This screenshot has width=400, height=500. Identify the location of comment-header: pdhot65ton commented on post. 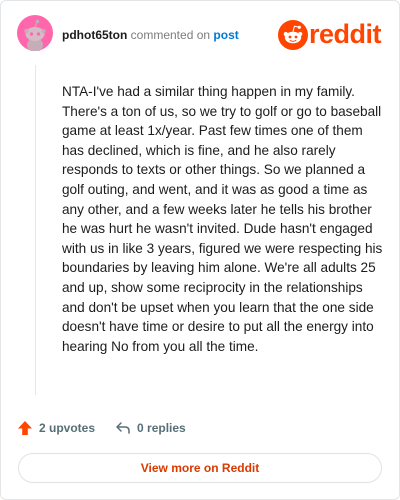
(150, 35).